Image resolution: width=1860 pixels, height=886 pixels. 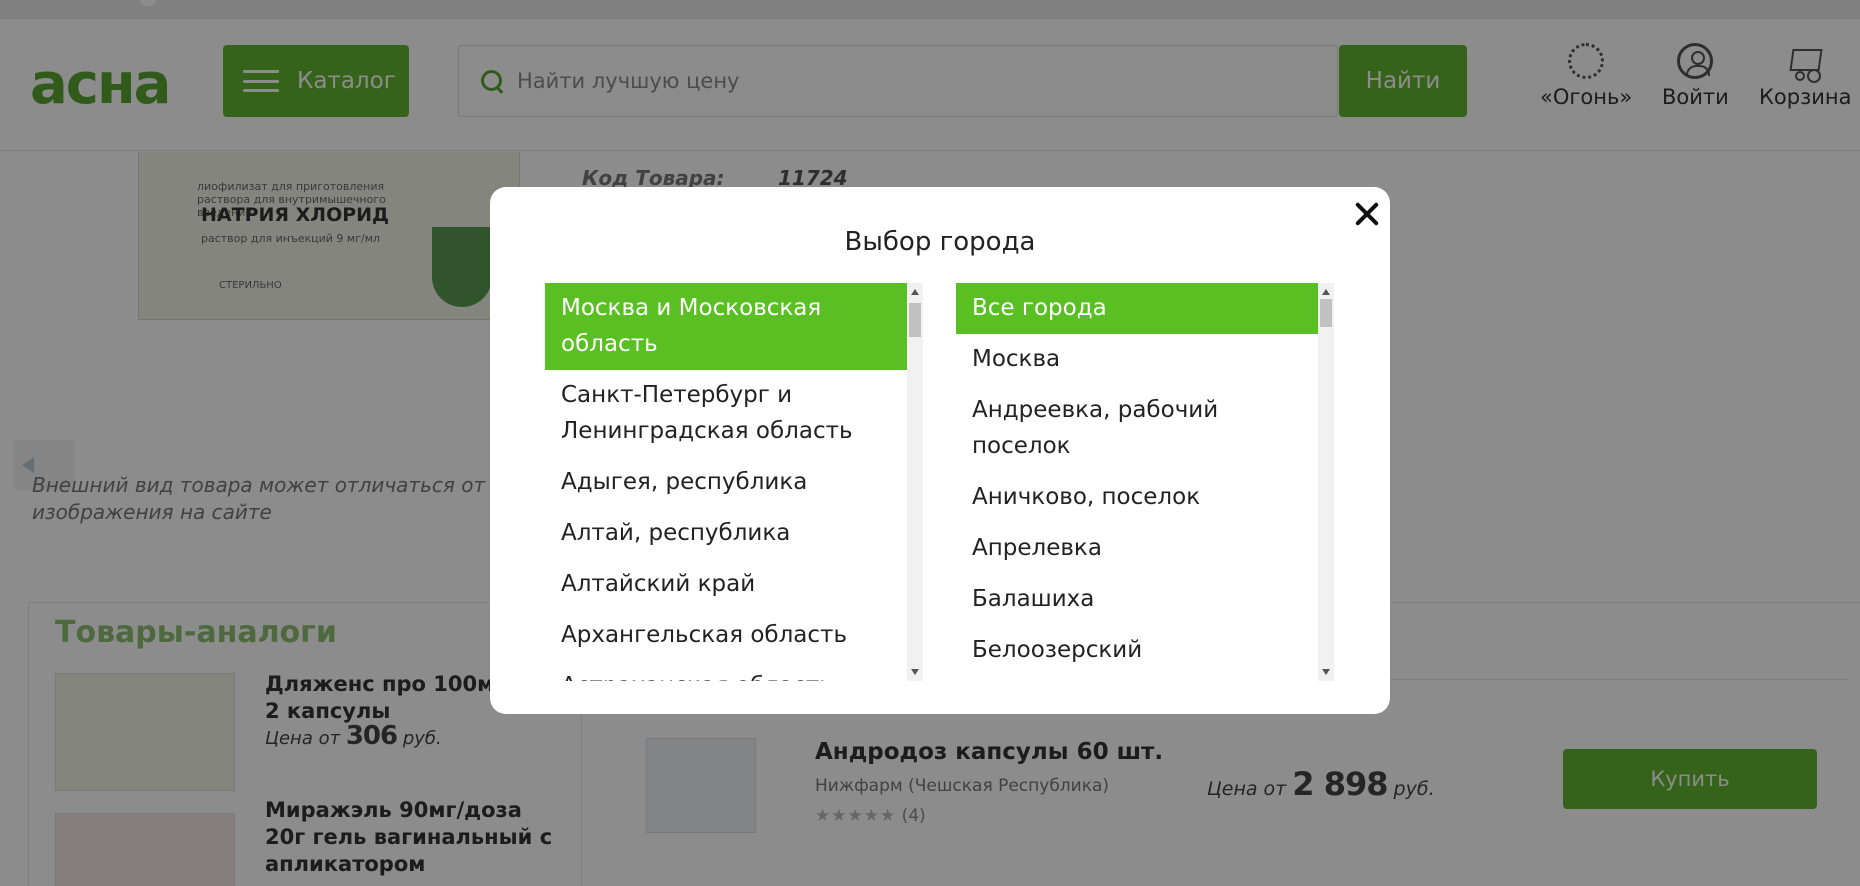 I want to click on region-item: Алтай, республика, so click(x=726, y=533).